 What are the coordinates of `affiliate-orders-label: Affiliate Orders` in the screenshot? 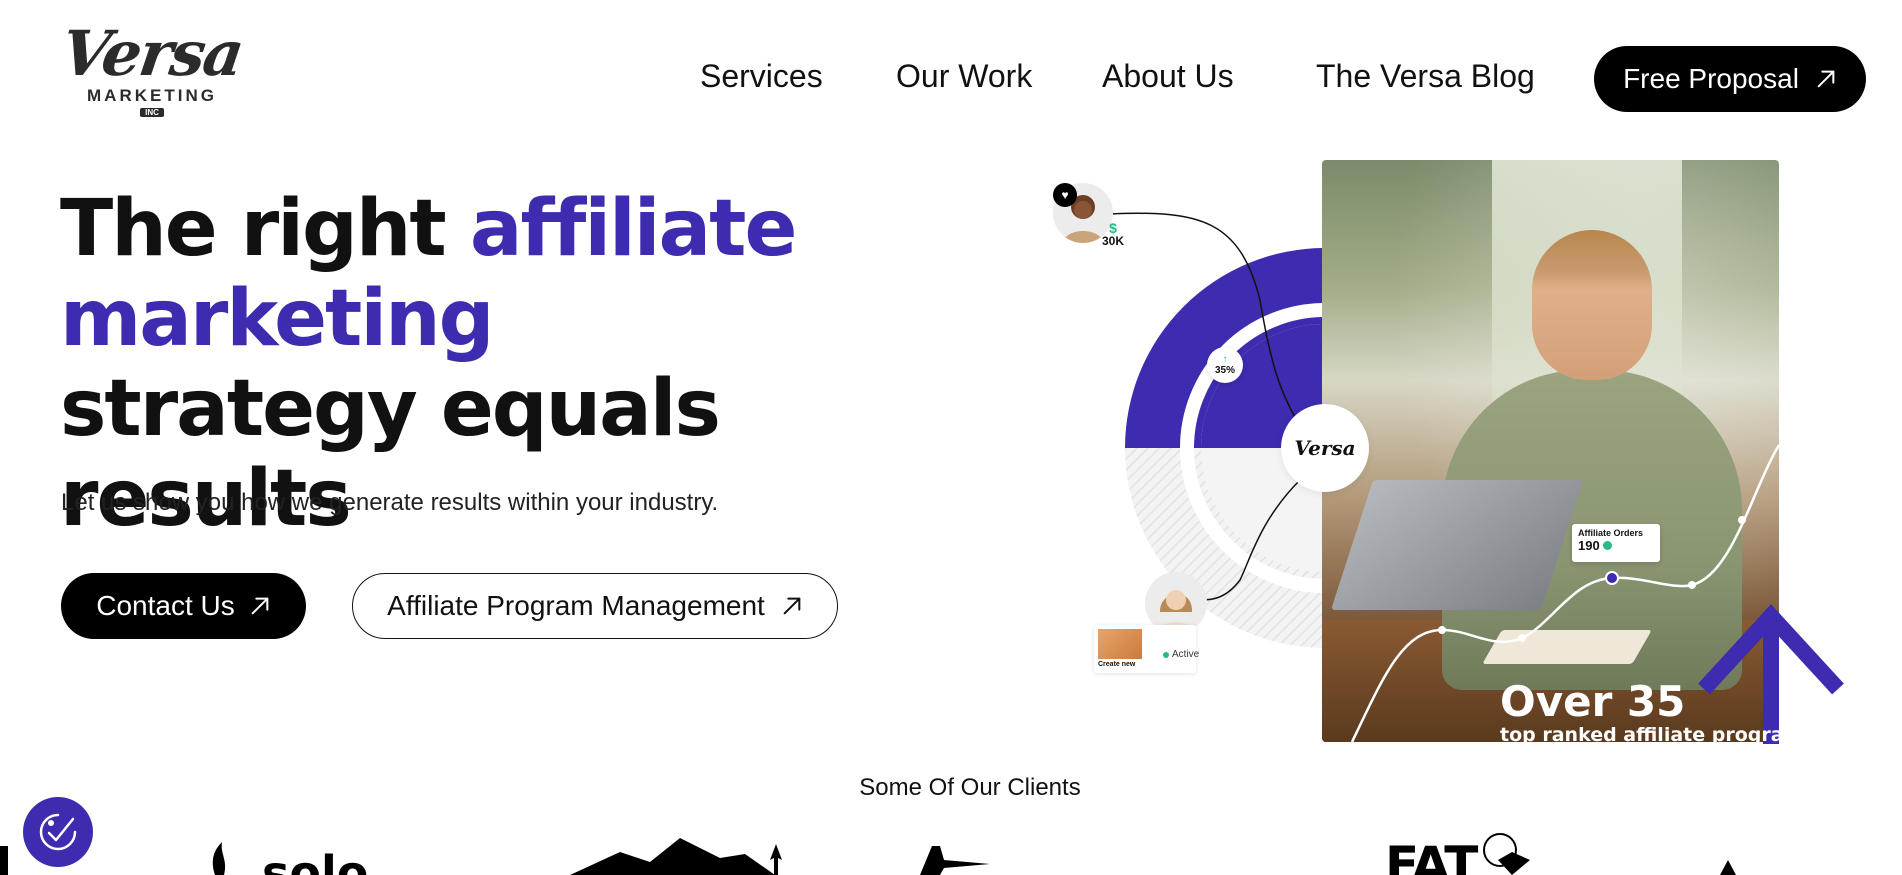 It's located at (1611, 533).